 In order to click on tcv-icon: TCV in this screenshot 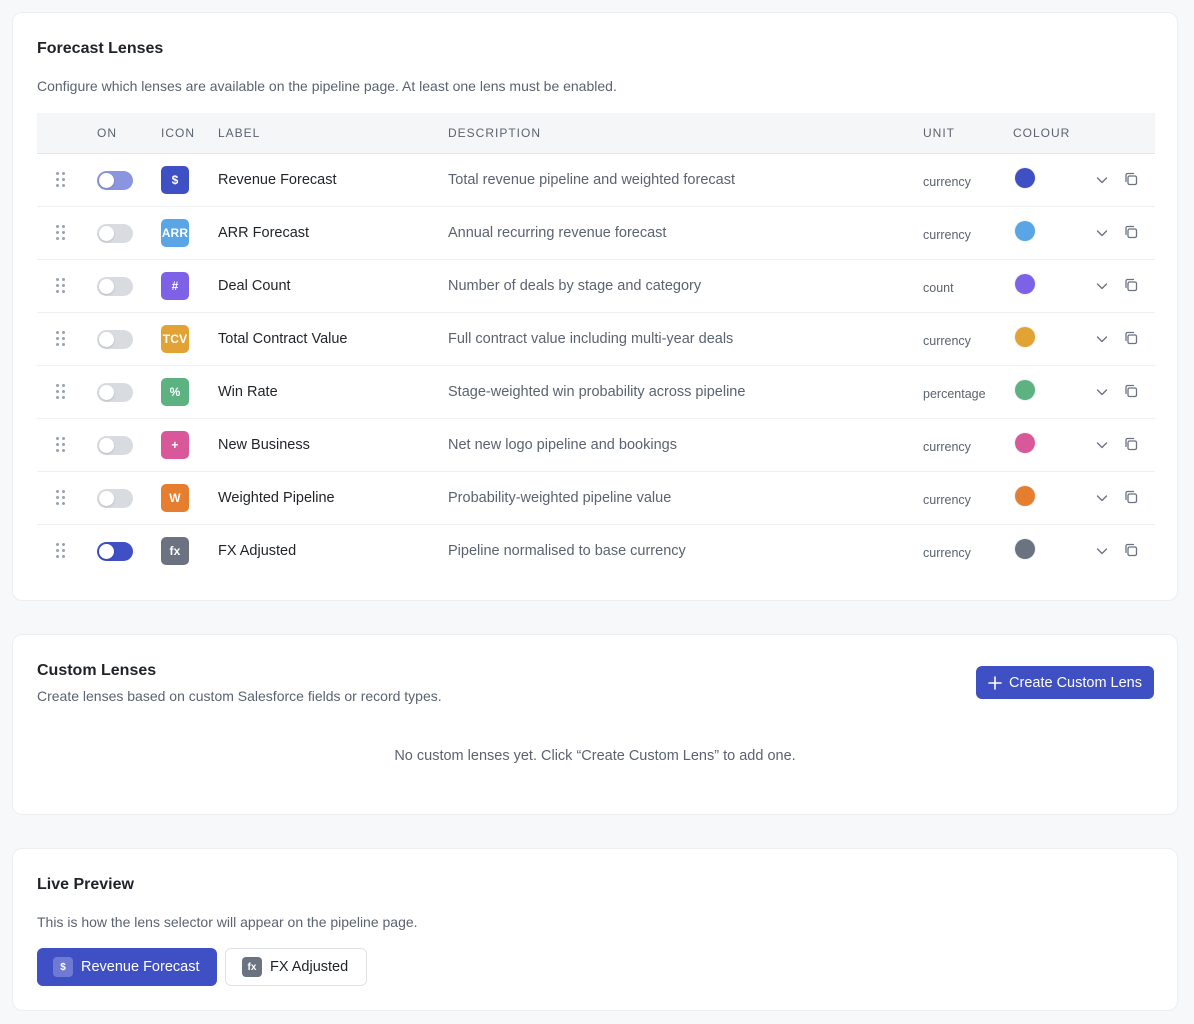, I will do `click(175, 339)`.